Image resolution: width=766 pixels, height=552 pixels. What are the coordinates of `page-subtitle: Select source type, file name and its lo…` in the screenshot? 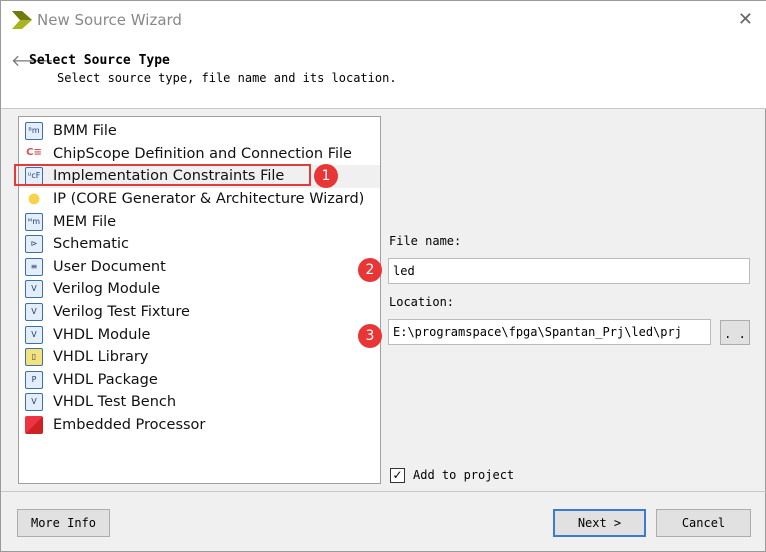 It's located at (227, 78).